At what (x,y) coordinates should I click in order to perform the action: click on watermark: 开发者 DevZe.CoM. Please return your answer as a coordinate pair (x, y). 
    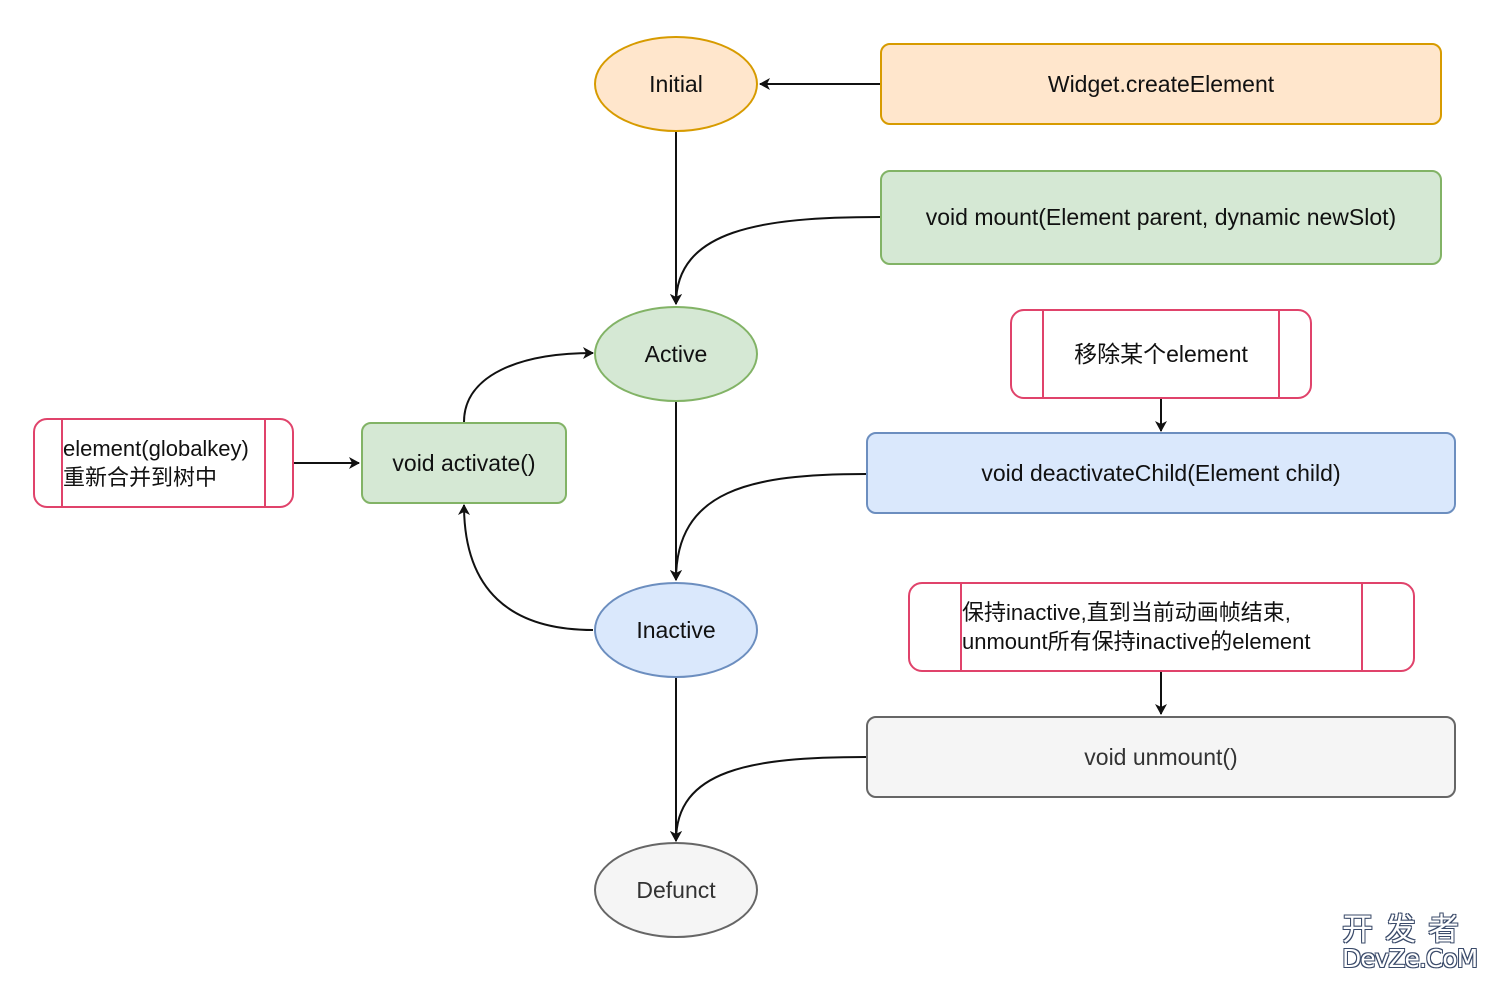
    Looking at the image, I should click on (1417, 943).